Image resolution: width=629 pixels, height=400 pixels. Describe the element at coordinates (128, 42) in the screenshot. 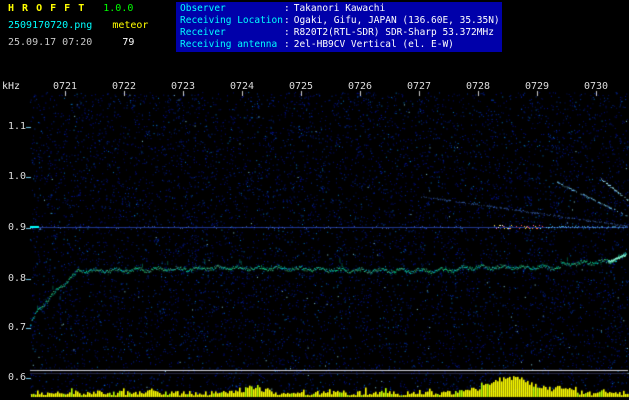

I see `echo-count: 79` at that location.